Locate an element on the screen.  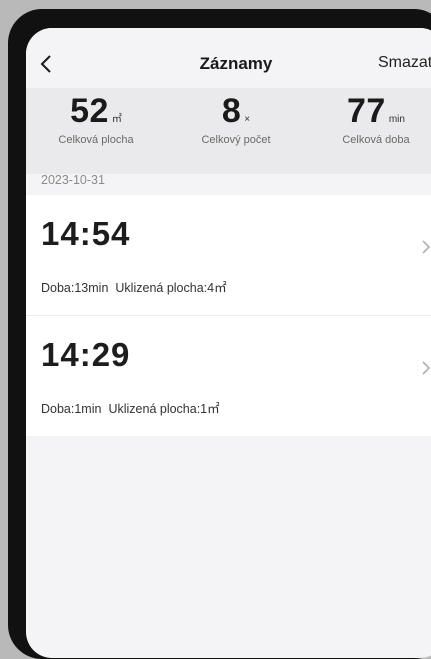
stat-label: Celkový počet is located at coordinates (236, 140).